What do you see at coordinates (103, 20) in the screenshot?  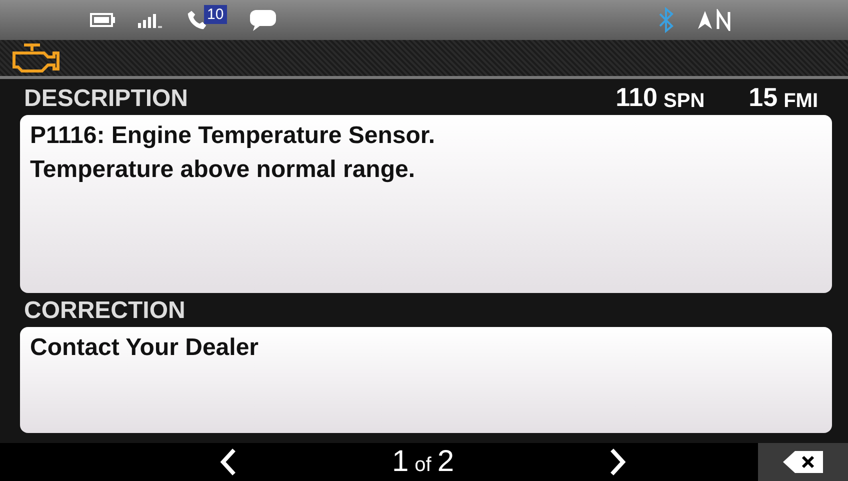 I see `battery-icon` at bounding box center [103, 20].